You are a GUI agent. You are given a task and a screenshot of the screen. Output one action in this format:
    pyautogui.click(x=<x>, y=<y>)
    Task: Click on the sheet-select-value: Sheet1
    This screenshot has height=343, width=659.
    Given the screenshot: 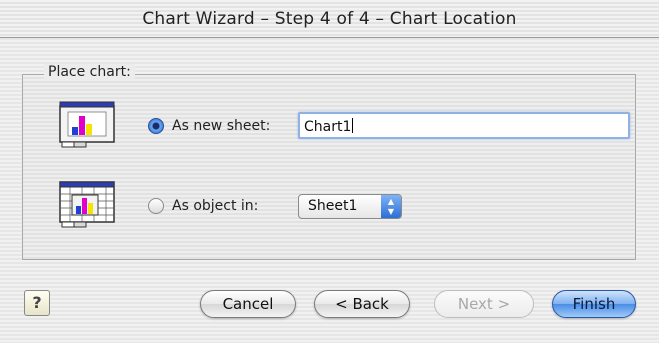 What is the action you would take?
    pyautogui.click(x=333, y=206)
    